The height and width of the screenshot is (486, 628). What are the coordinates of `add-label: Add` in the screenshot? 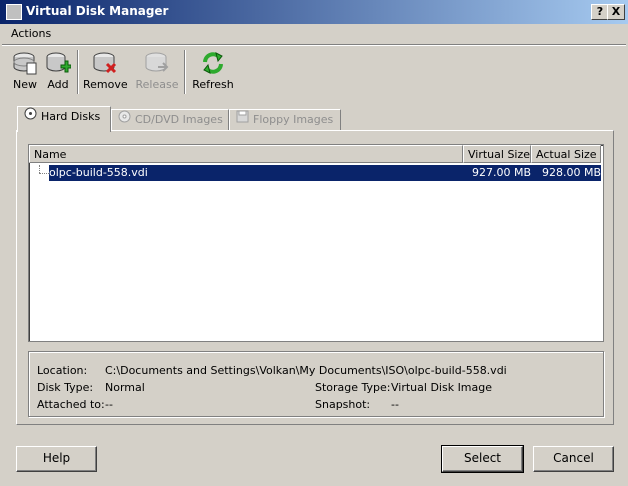 It's located at (58, 84).